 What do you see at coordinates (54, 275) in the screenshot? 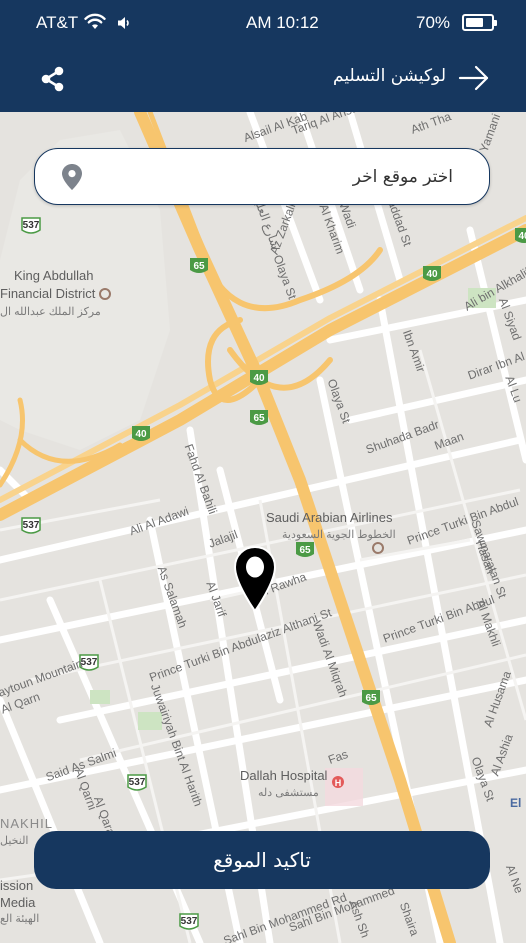
I see `poi-name: King Abdullah` at bounding box center [54, 275].